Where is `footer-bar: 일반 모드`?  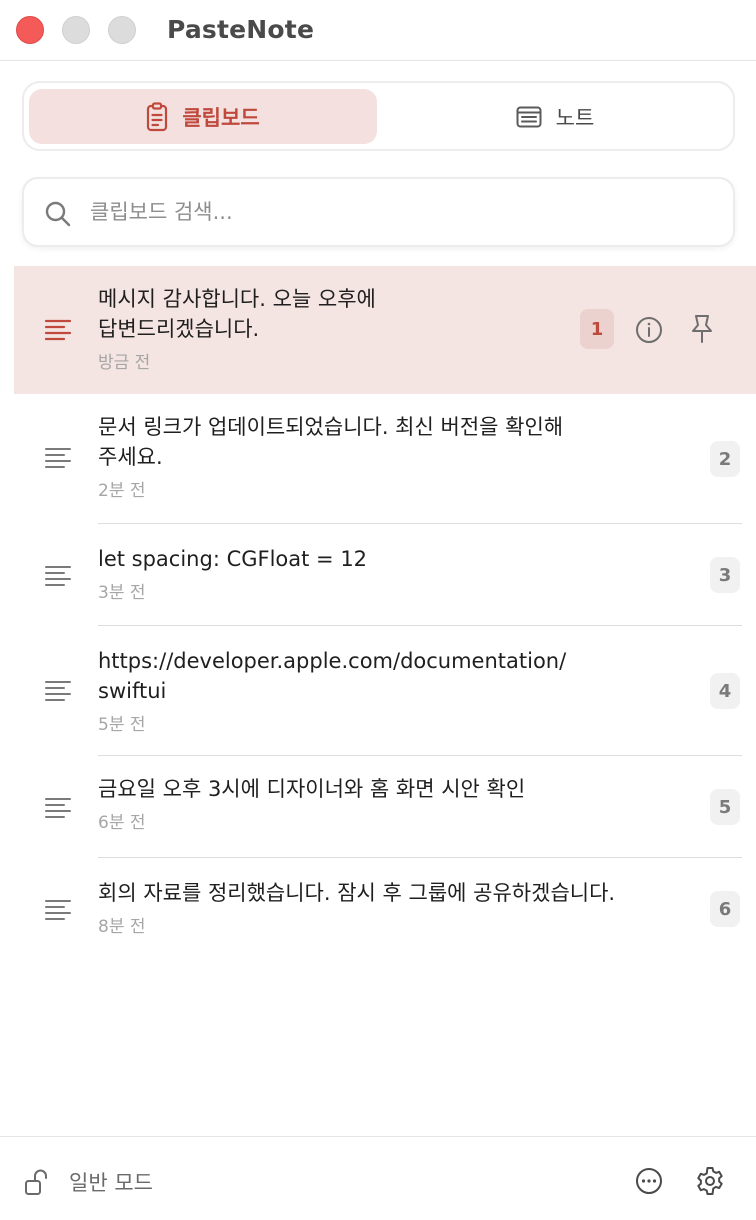
footer-bar: 일반 모드 is located at coordinates (378, 1178).